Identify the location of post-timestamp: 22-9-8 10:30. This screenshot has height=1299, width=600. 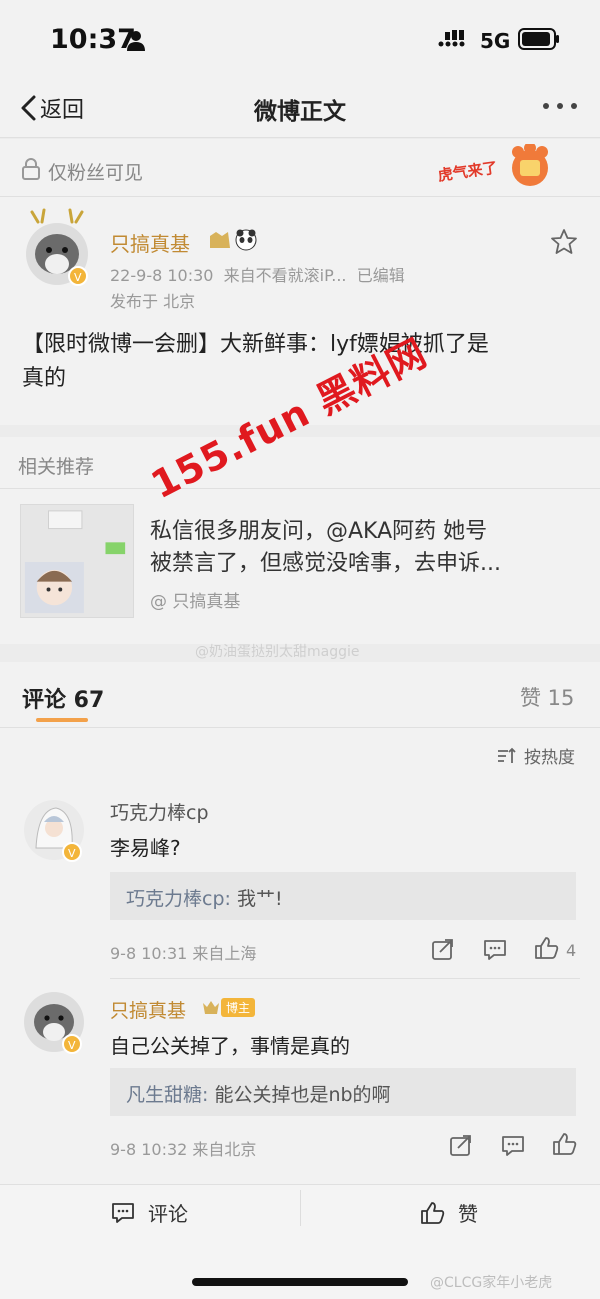
(162, 275).